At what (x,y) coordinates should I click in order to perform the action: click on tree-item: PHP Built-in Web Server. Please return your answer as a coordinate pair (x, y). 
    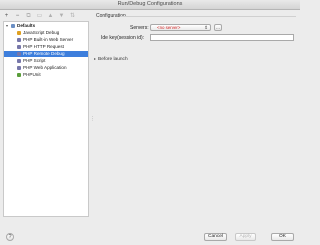
    Looking at the image, I should click on (46, 40).